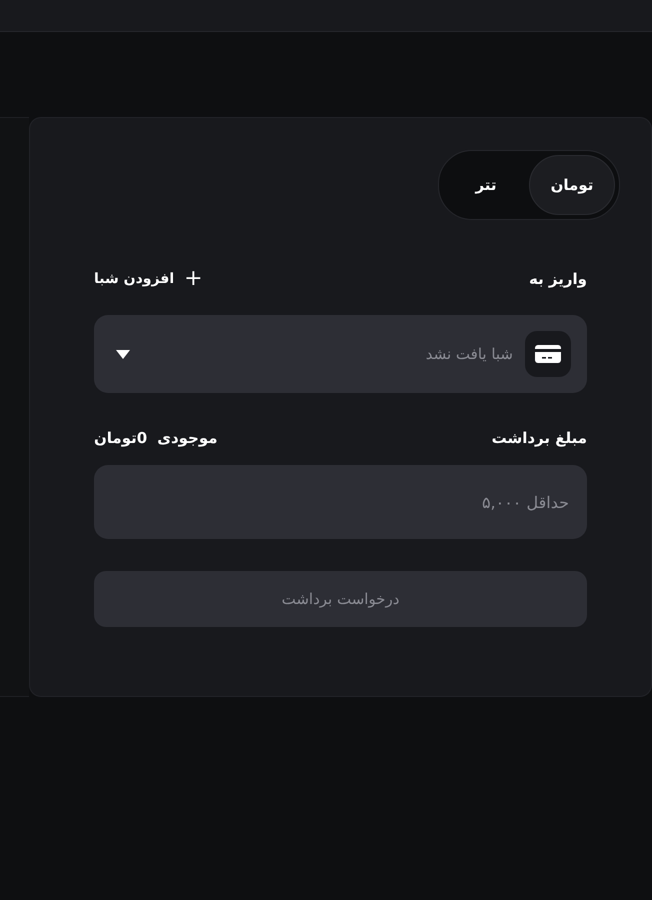  Describe the element at coordinates (123, 354) in the screenshot. I see `caret-icon` at that location.